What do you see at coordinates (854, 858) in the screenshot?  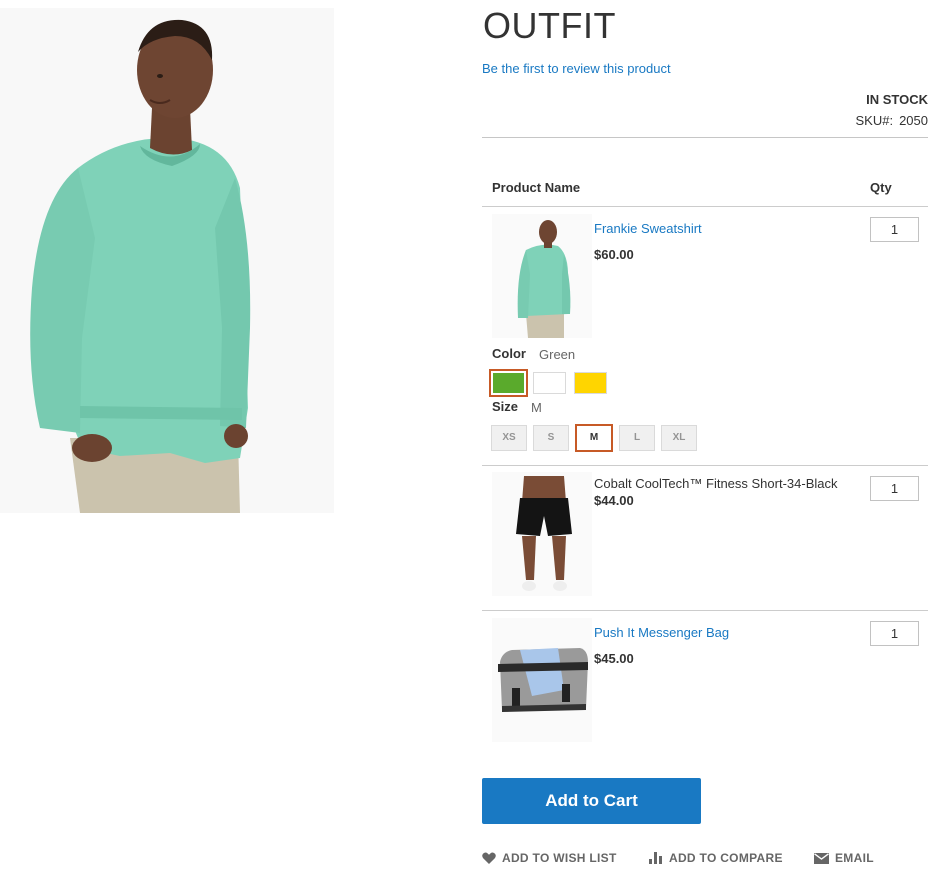 I see `email-label: EMAIL` at bounding box center [854, 858].